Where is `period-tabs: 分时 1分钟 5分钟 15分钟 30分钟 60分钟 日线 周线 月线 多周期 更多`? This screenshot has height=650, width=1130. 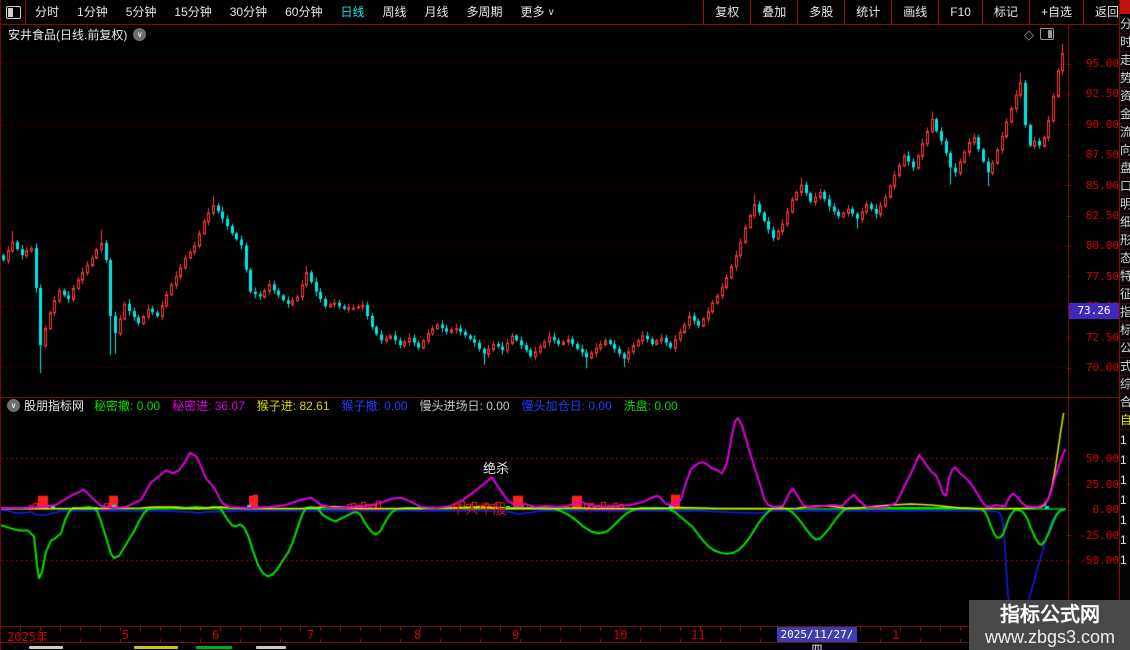 period-tabs: 分时 1分钟 5分钟 15分钟 30分钟 60分钟 日线 周线 月线 多周期 更多 is located at coordinates (290, 12).